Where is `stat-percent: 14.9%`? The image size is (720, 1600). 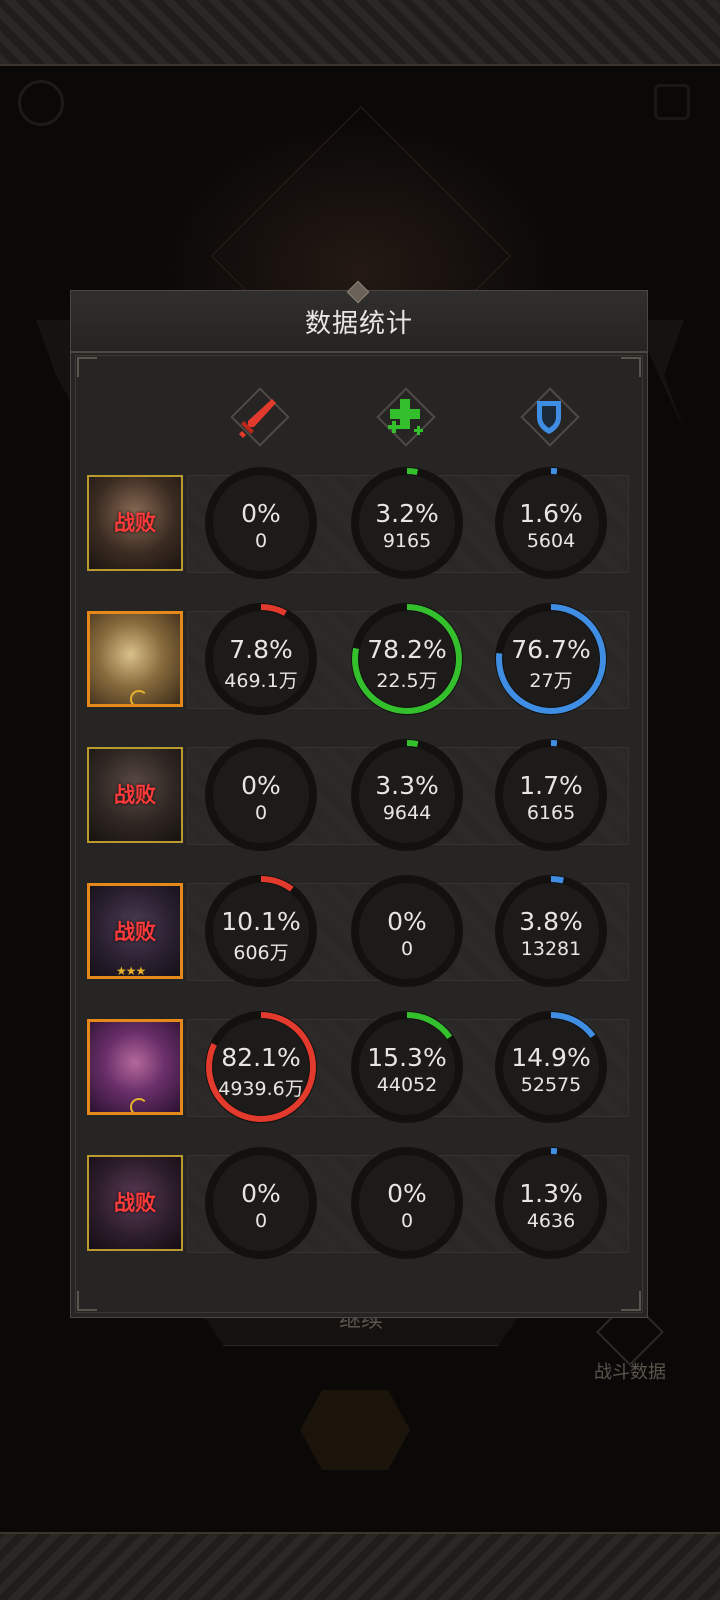 stat-percent: 14.9% is located at coordinates (551, 1057).